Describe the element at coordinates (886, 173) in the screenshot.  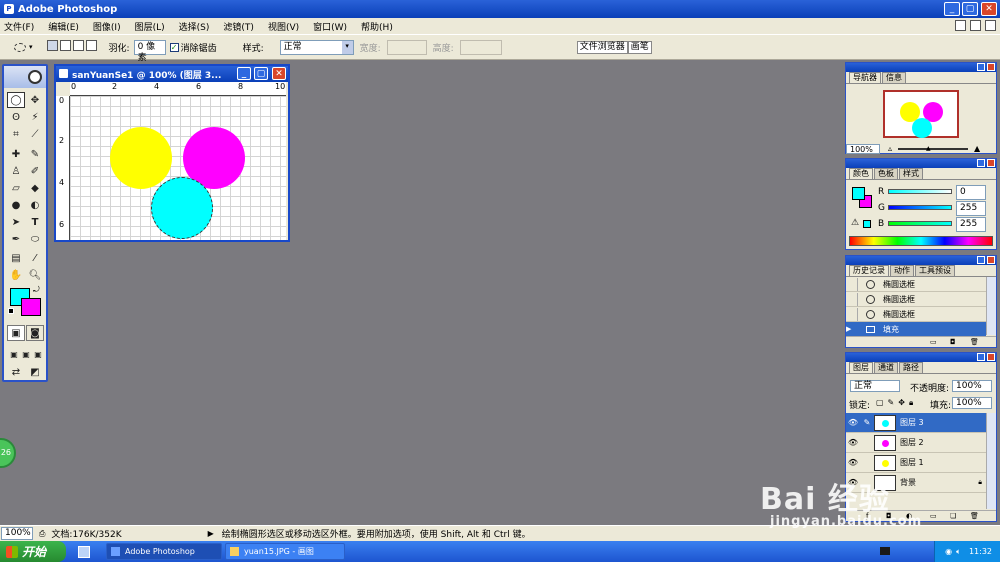
I see `tab-swatches: 色板` at that location.